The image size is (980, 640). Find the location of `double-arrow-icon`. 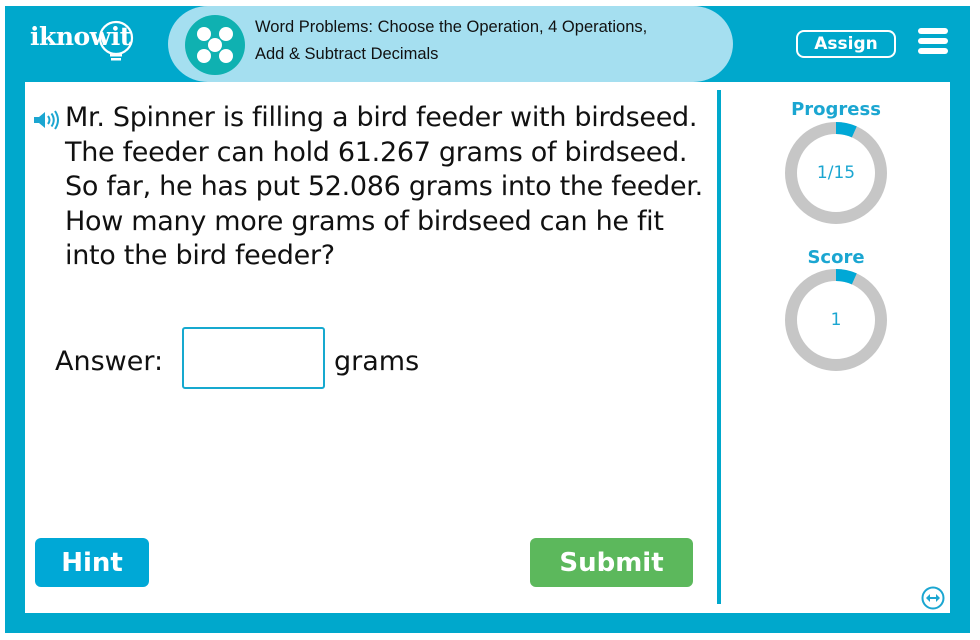

double-arrow-icon is located at coordinates (933, 598).